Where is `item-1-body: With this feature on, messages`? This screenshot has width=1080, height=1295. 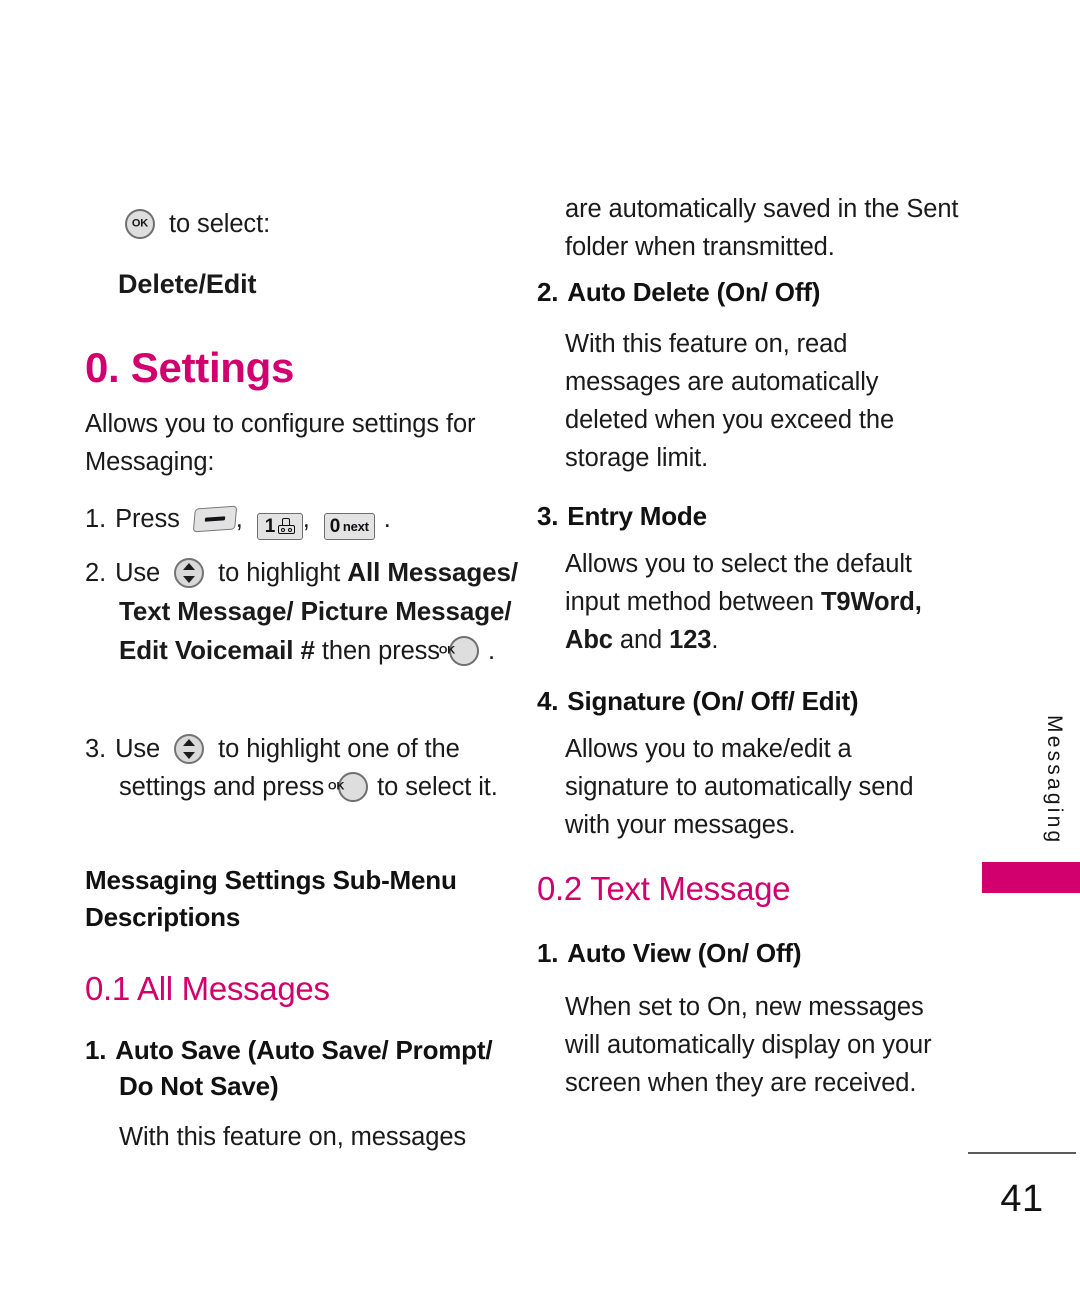 item-1-body: With this feature on, messages is located at coordinates (293, 1137).